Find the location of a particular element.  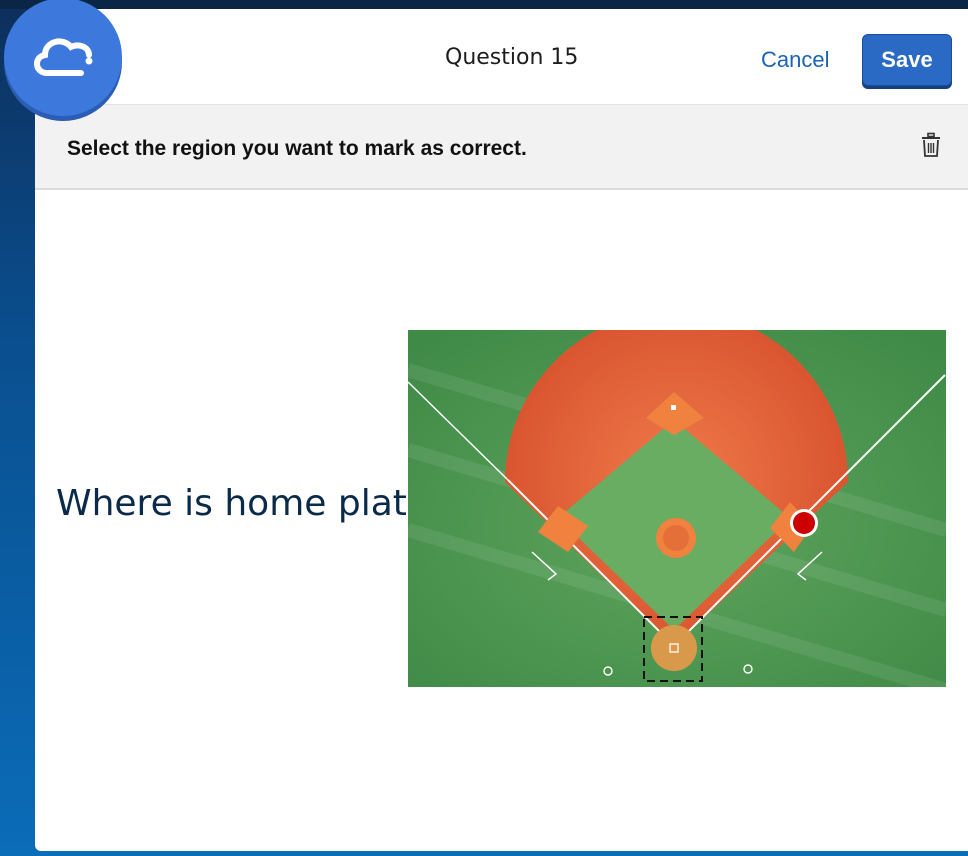

question-text: Where is home plate? is located at coordinates (252, 503).